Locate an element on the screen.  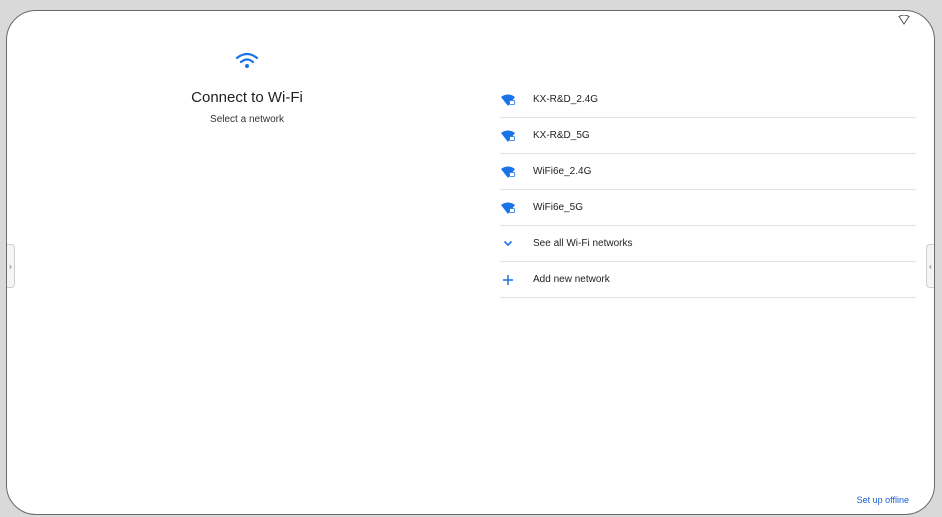
setup-offline-link: Set up offline is located at coordinates (883, 500).